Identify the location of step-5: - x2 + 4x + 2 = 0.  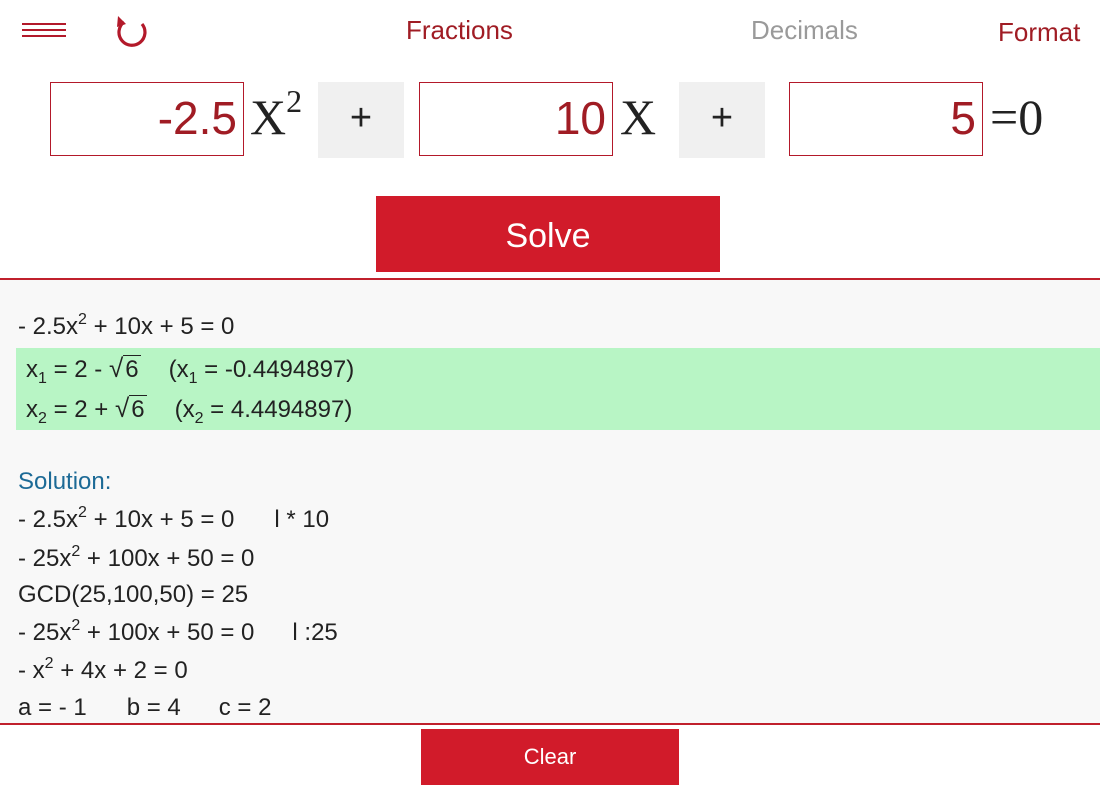
(103, 670).